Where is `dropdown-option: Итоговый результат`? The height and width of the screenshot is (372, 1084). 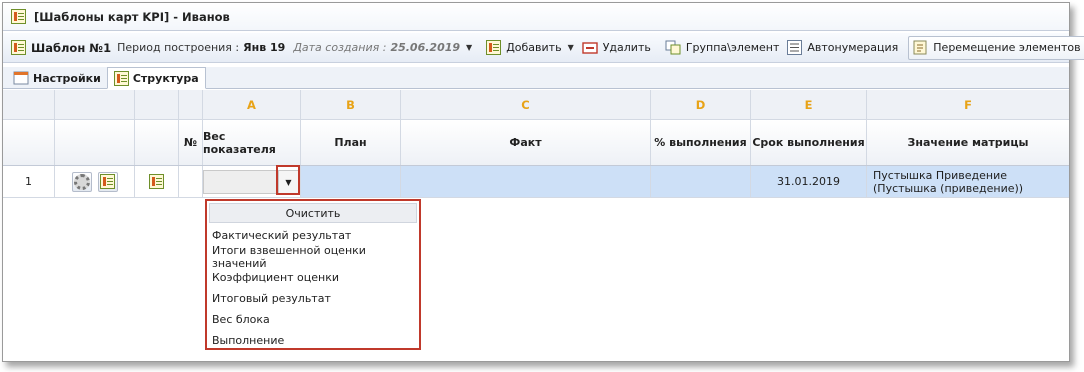 dropdown-option: Итоговый результат is located at coordinates (313, 298).